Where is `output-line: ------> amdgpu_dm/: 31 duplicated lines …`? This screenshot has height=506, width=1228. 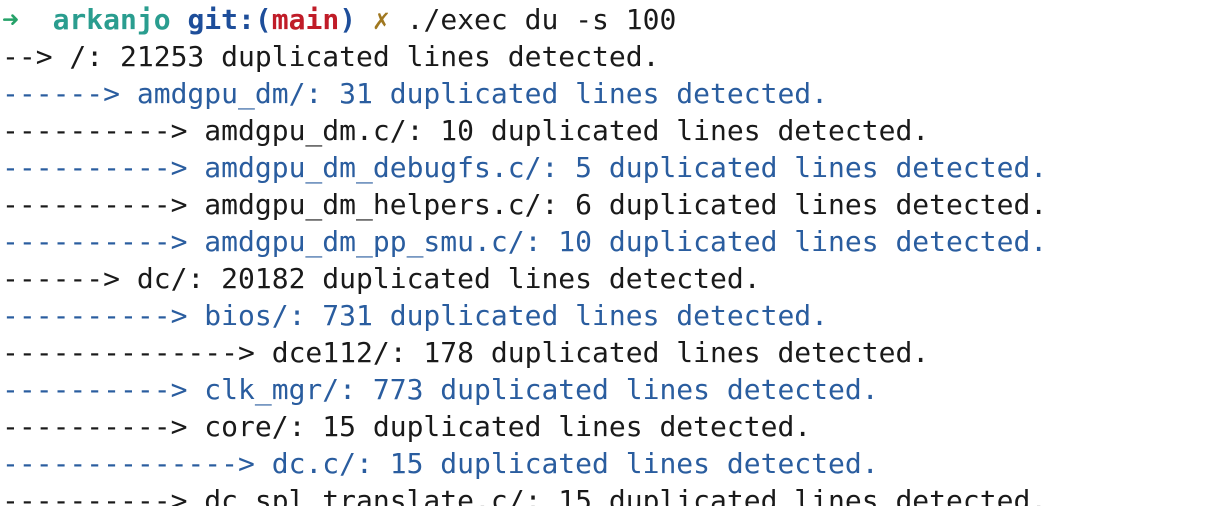
output-line: ------> amdgpu_dm/: 31 duplicated lines … is located at coordinates (415, 93).